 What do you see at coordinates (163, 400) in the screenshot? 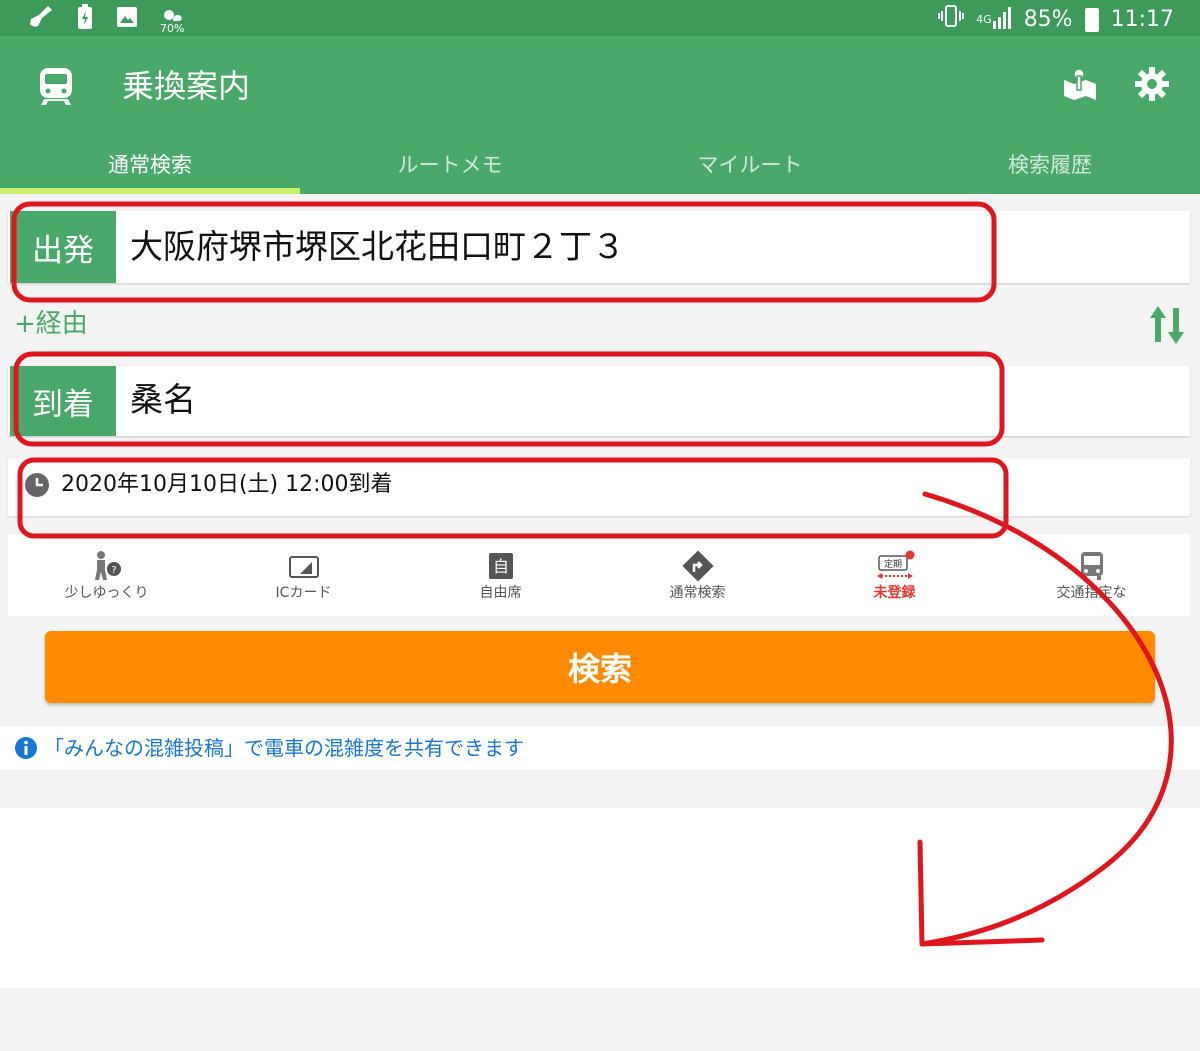
I see `arrival-value: 桑名` at bounding box center [163, 400].